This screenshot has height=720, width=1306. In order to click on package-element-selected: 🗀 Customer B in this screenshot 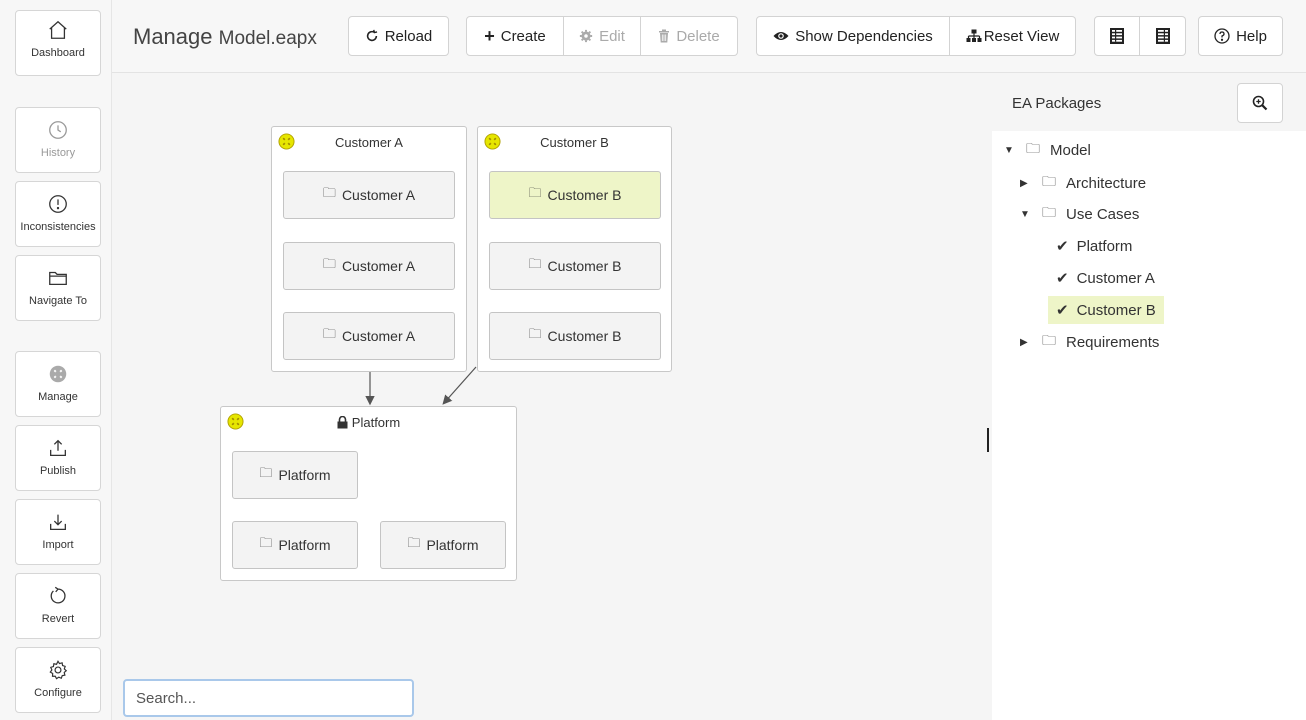, I will do `click(575, 195)`.